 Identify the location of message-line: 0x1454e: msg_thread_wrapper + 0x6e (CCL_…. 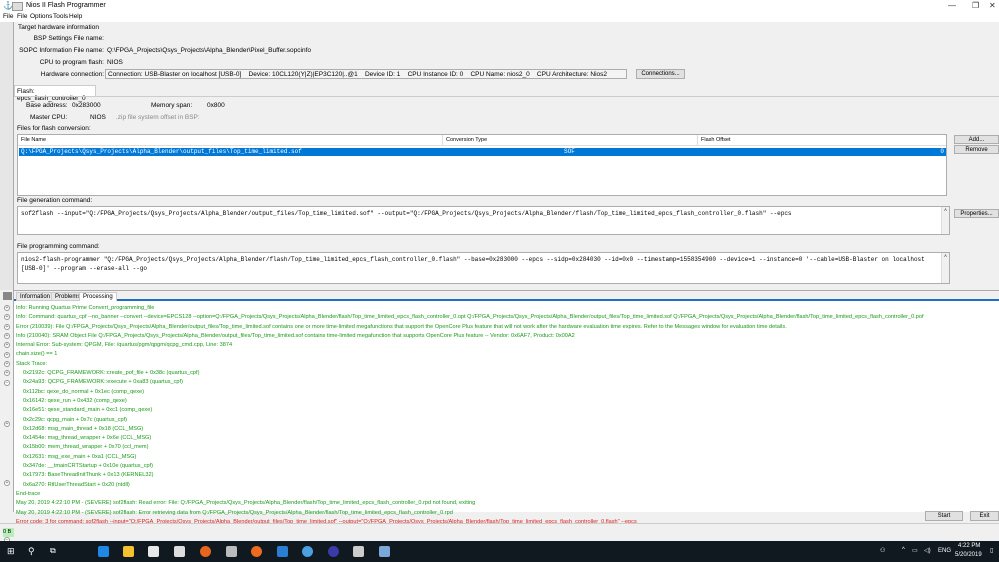
(506, 438).